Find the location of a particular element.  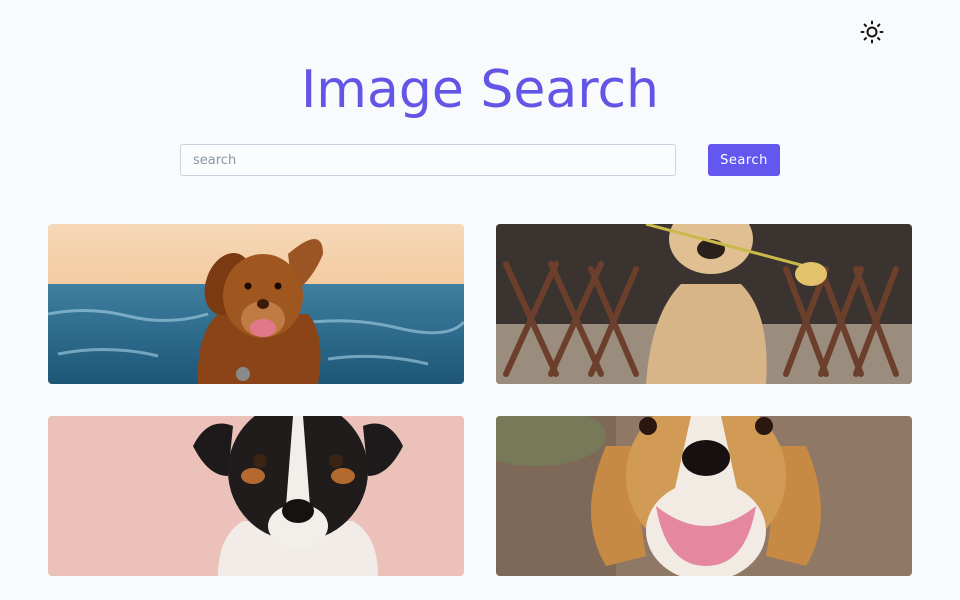

search-input is located at coordinates (428, 160).